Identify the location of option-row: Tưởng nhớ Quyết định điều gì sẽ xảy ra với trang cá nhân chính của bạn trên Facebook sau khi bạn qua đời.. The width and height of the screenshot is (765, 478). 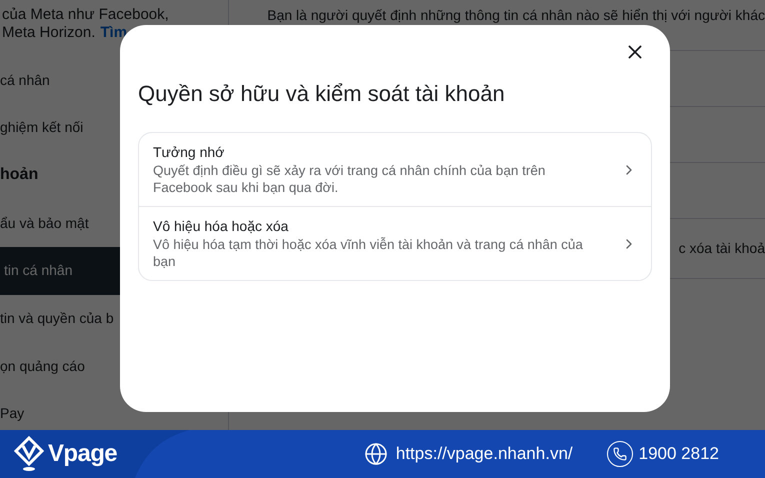
(395, 169).